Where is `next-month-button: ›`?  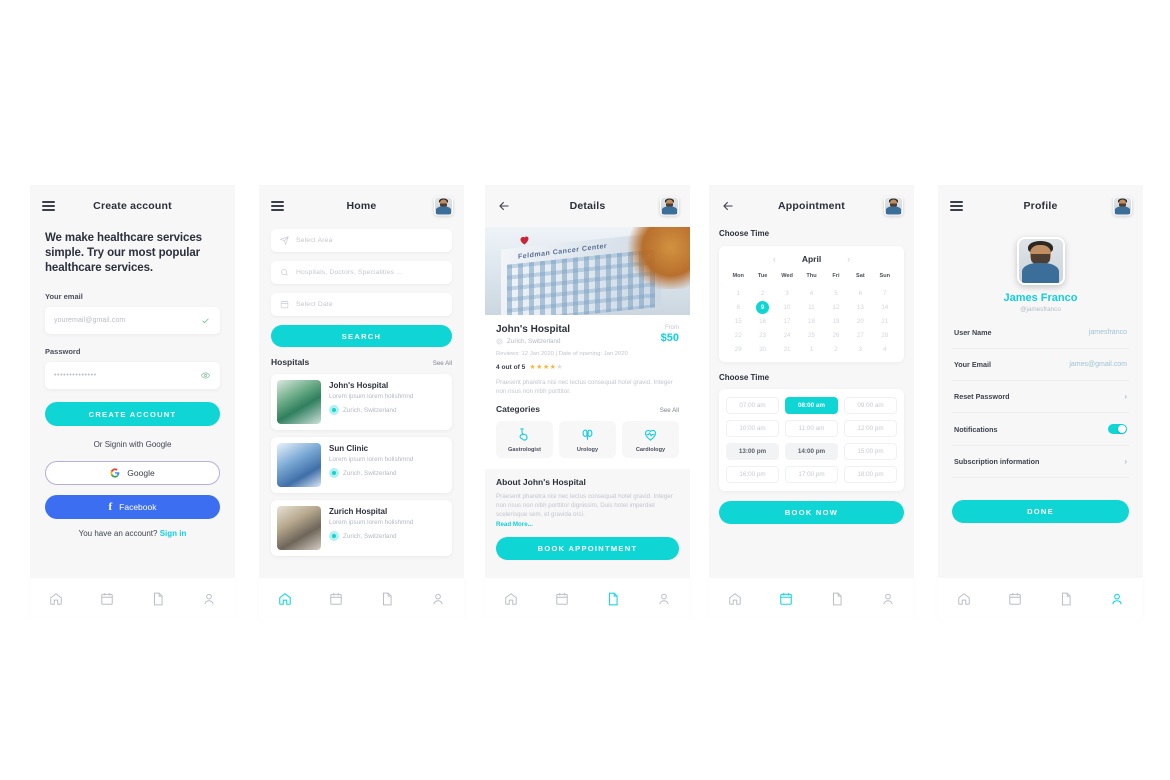
next-month-button: › is located at coordinates (848, 259).